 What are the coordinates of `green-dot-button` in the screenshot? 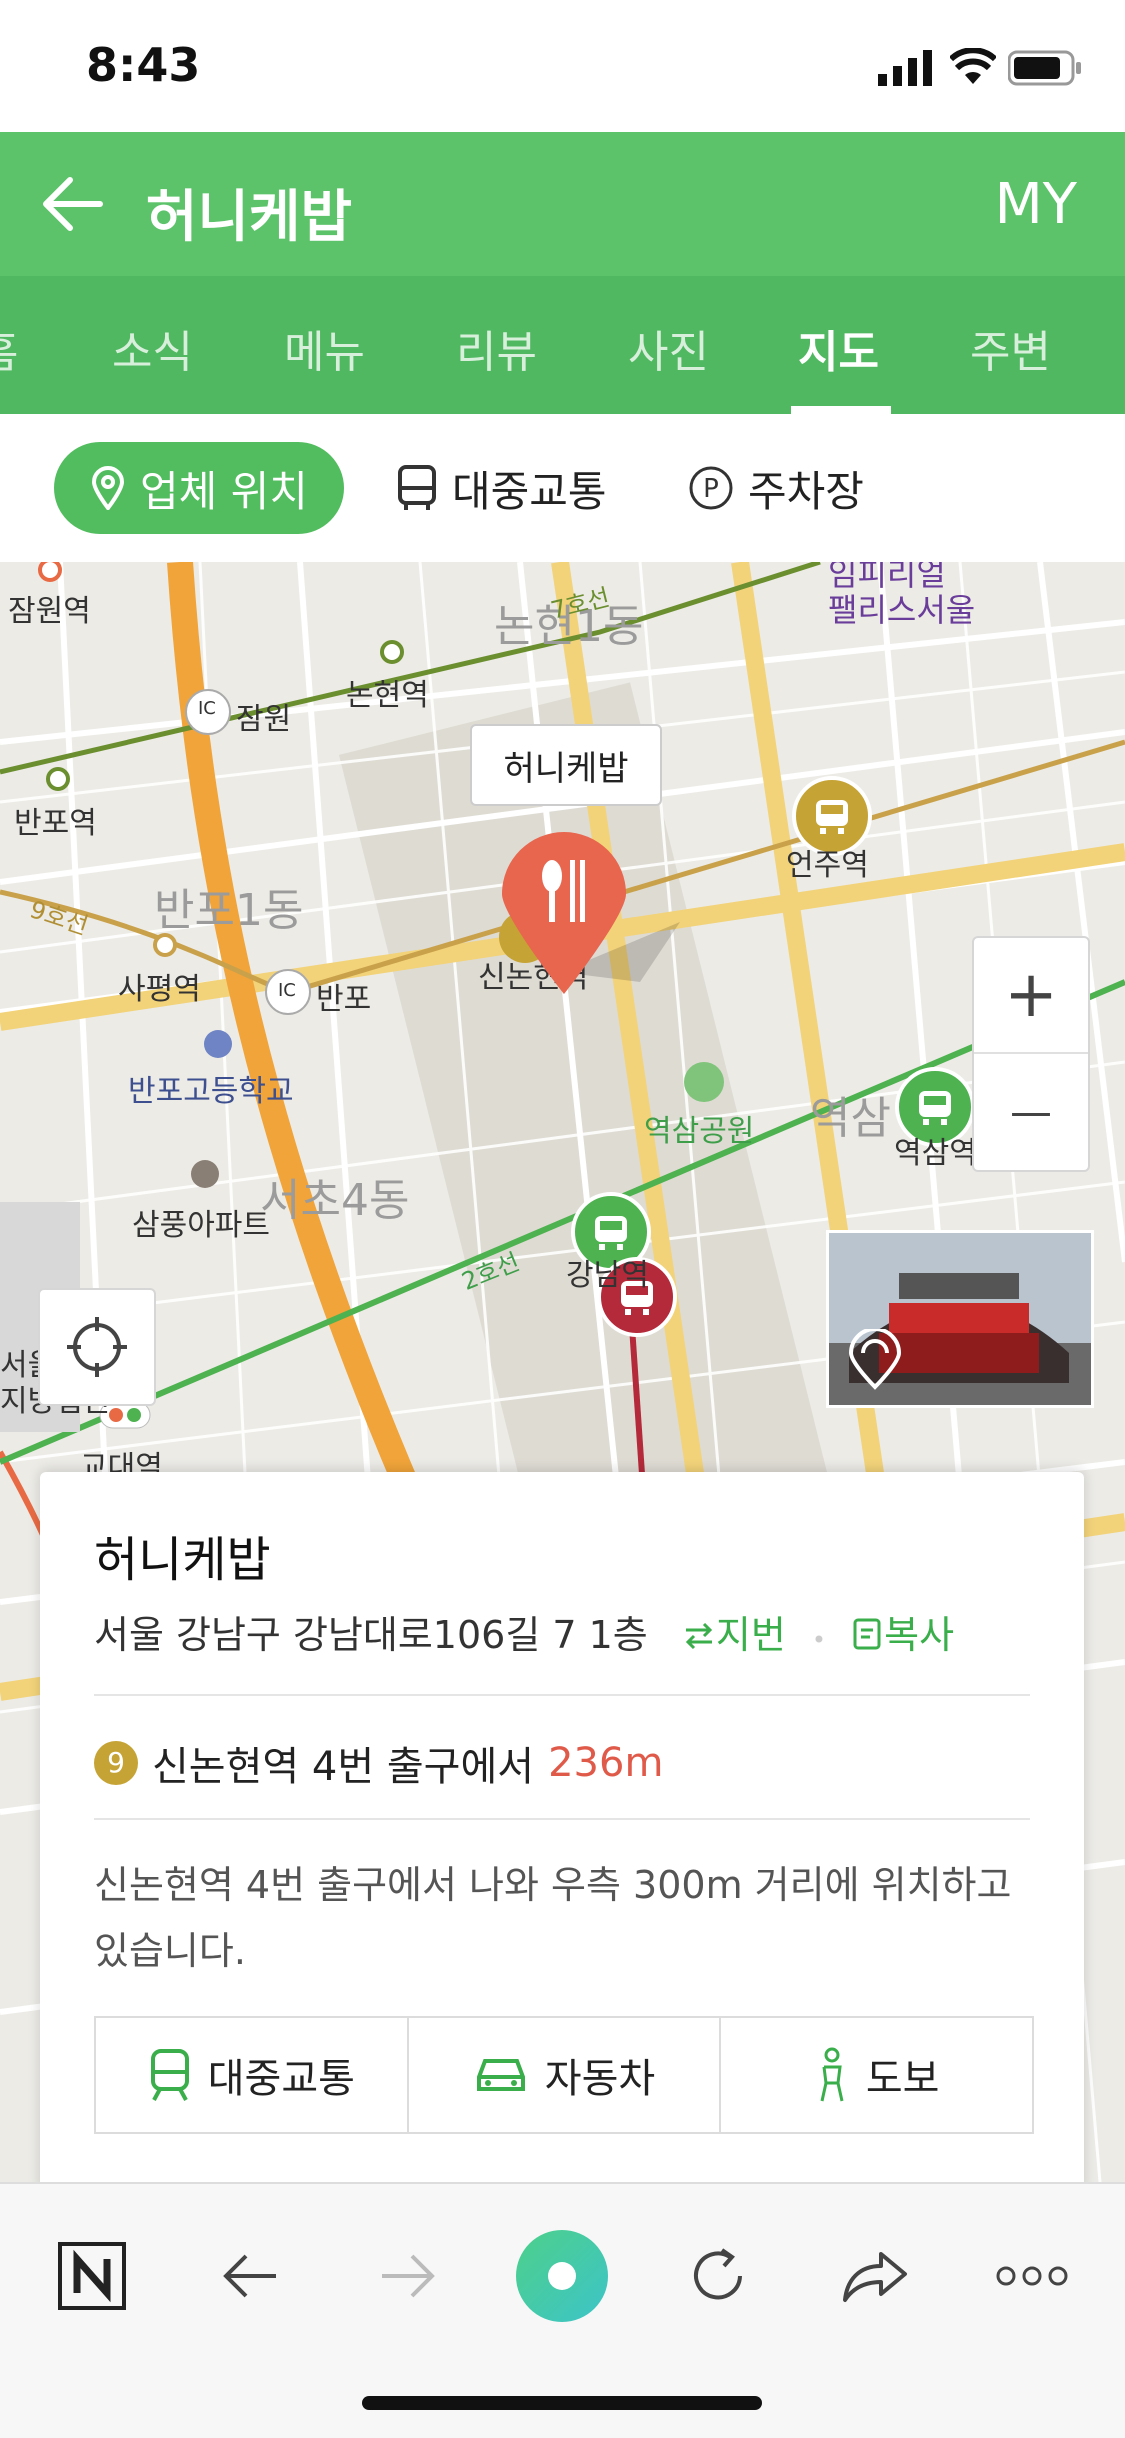 It's located at (562, 2276).